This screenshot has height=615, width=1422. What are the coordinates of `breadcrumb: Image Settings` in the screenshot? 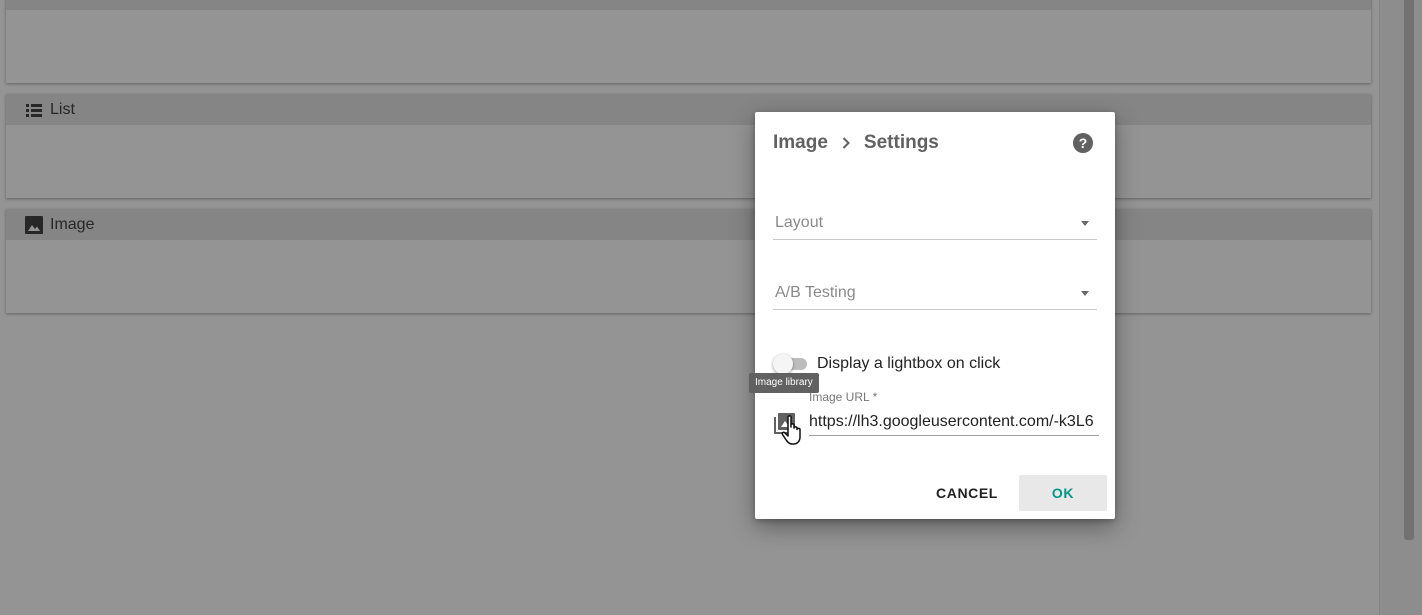 It's located at (856, 143).